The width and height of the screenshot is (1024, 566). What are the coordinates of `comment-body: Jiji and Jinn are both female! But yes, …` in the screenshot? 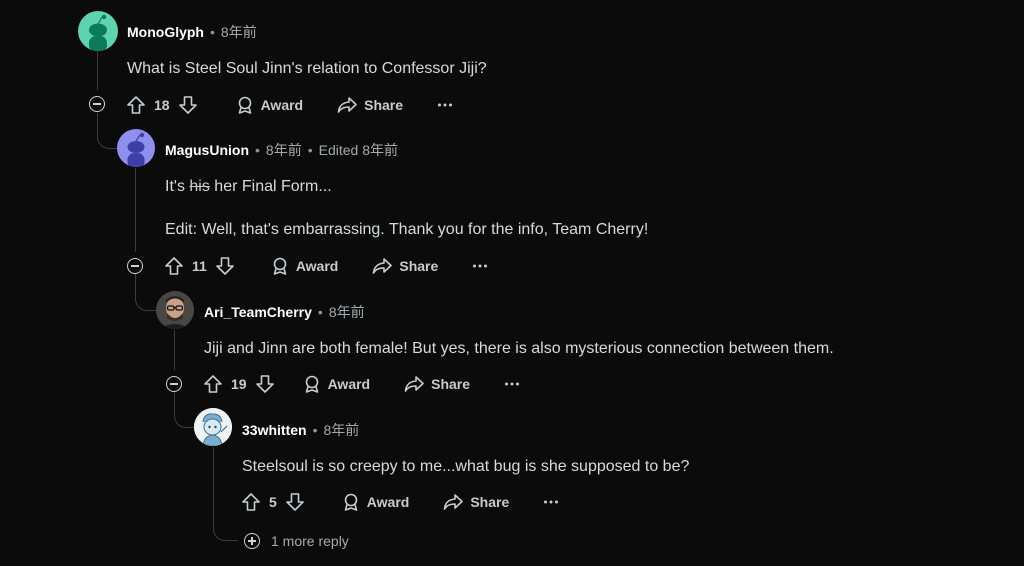 It's located at (519, 348).